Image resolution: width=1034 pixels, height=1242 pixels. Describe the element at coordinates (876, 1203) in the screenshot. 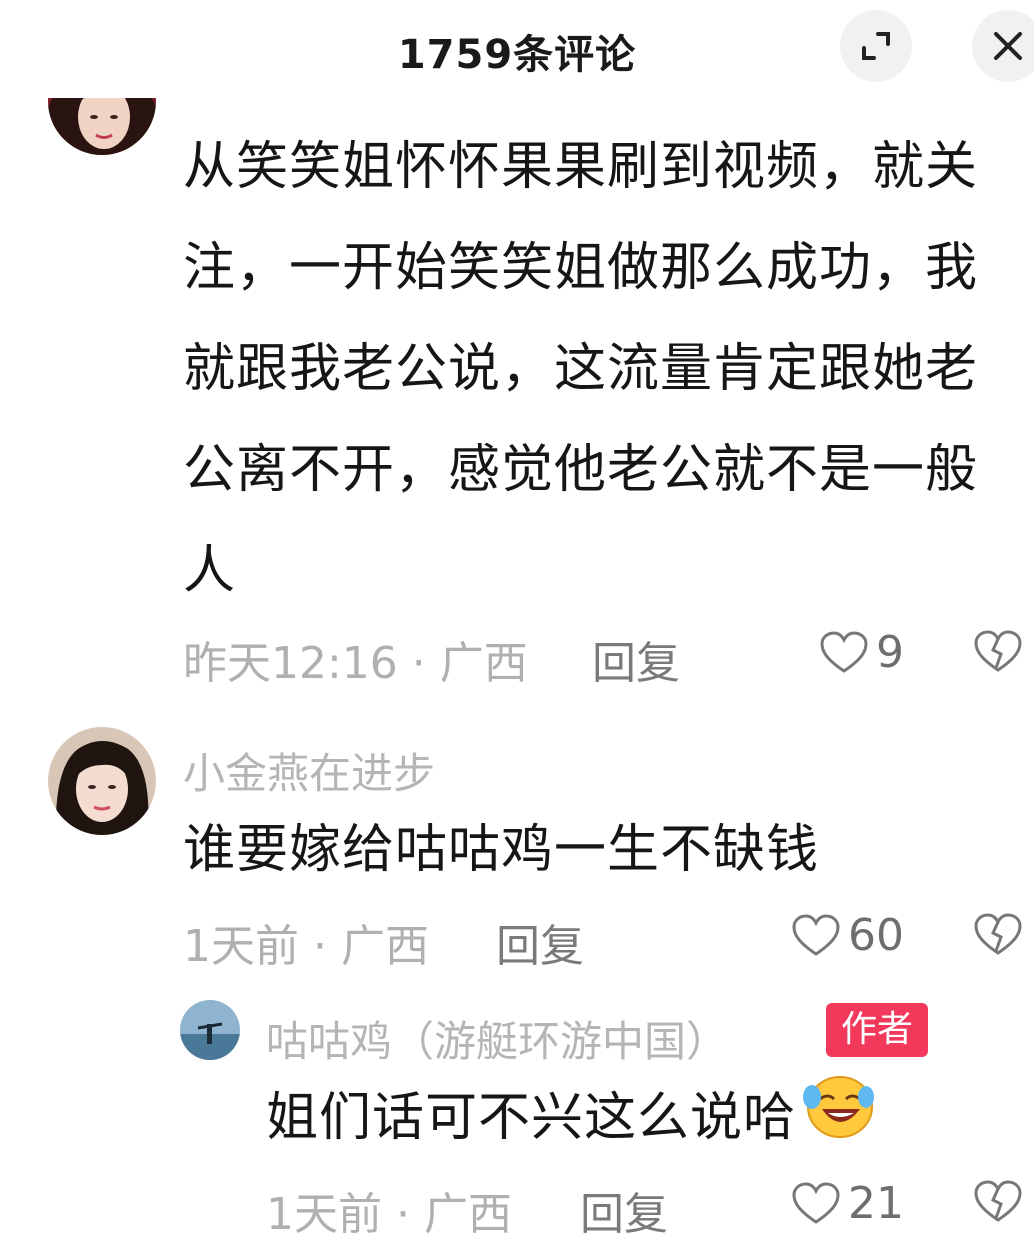

I see `like-count: 21` at that location.